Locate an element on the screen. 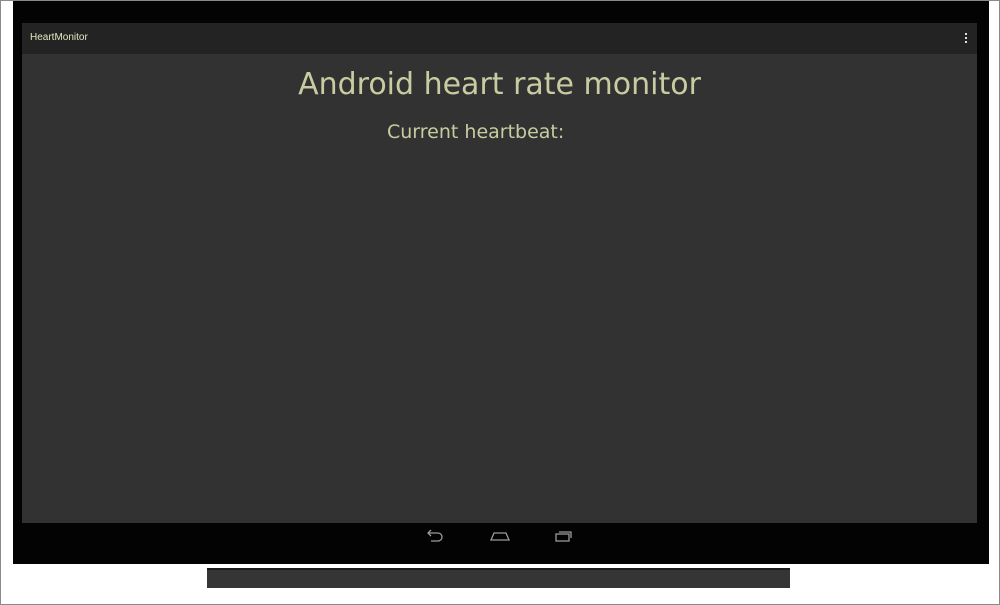 Image resolution: width=1000 pixels, height=605 pixels. page-title: Android heart rate monitor is located at coordinates (499, 84).